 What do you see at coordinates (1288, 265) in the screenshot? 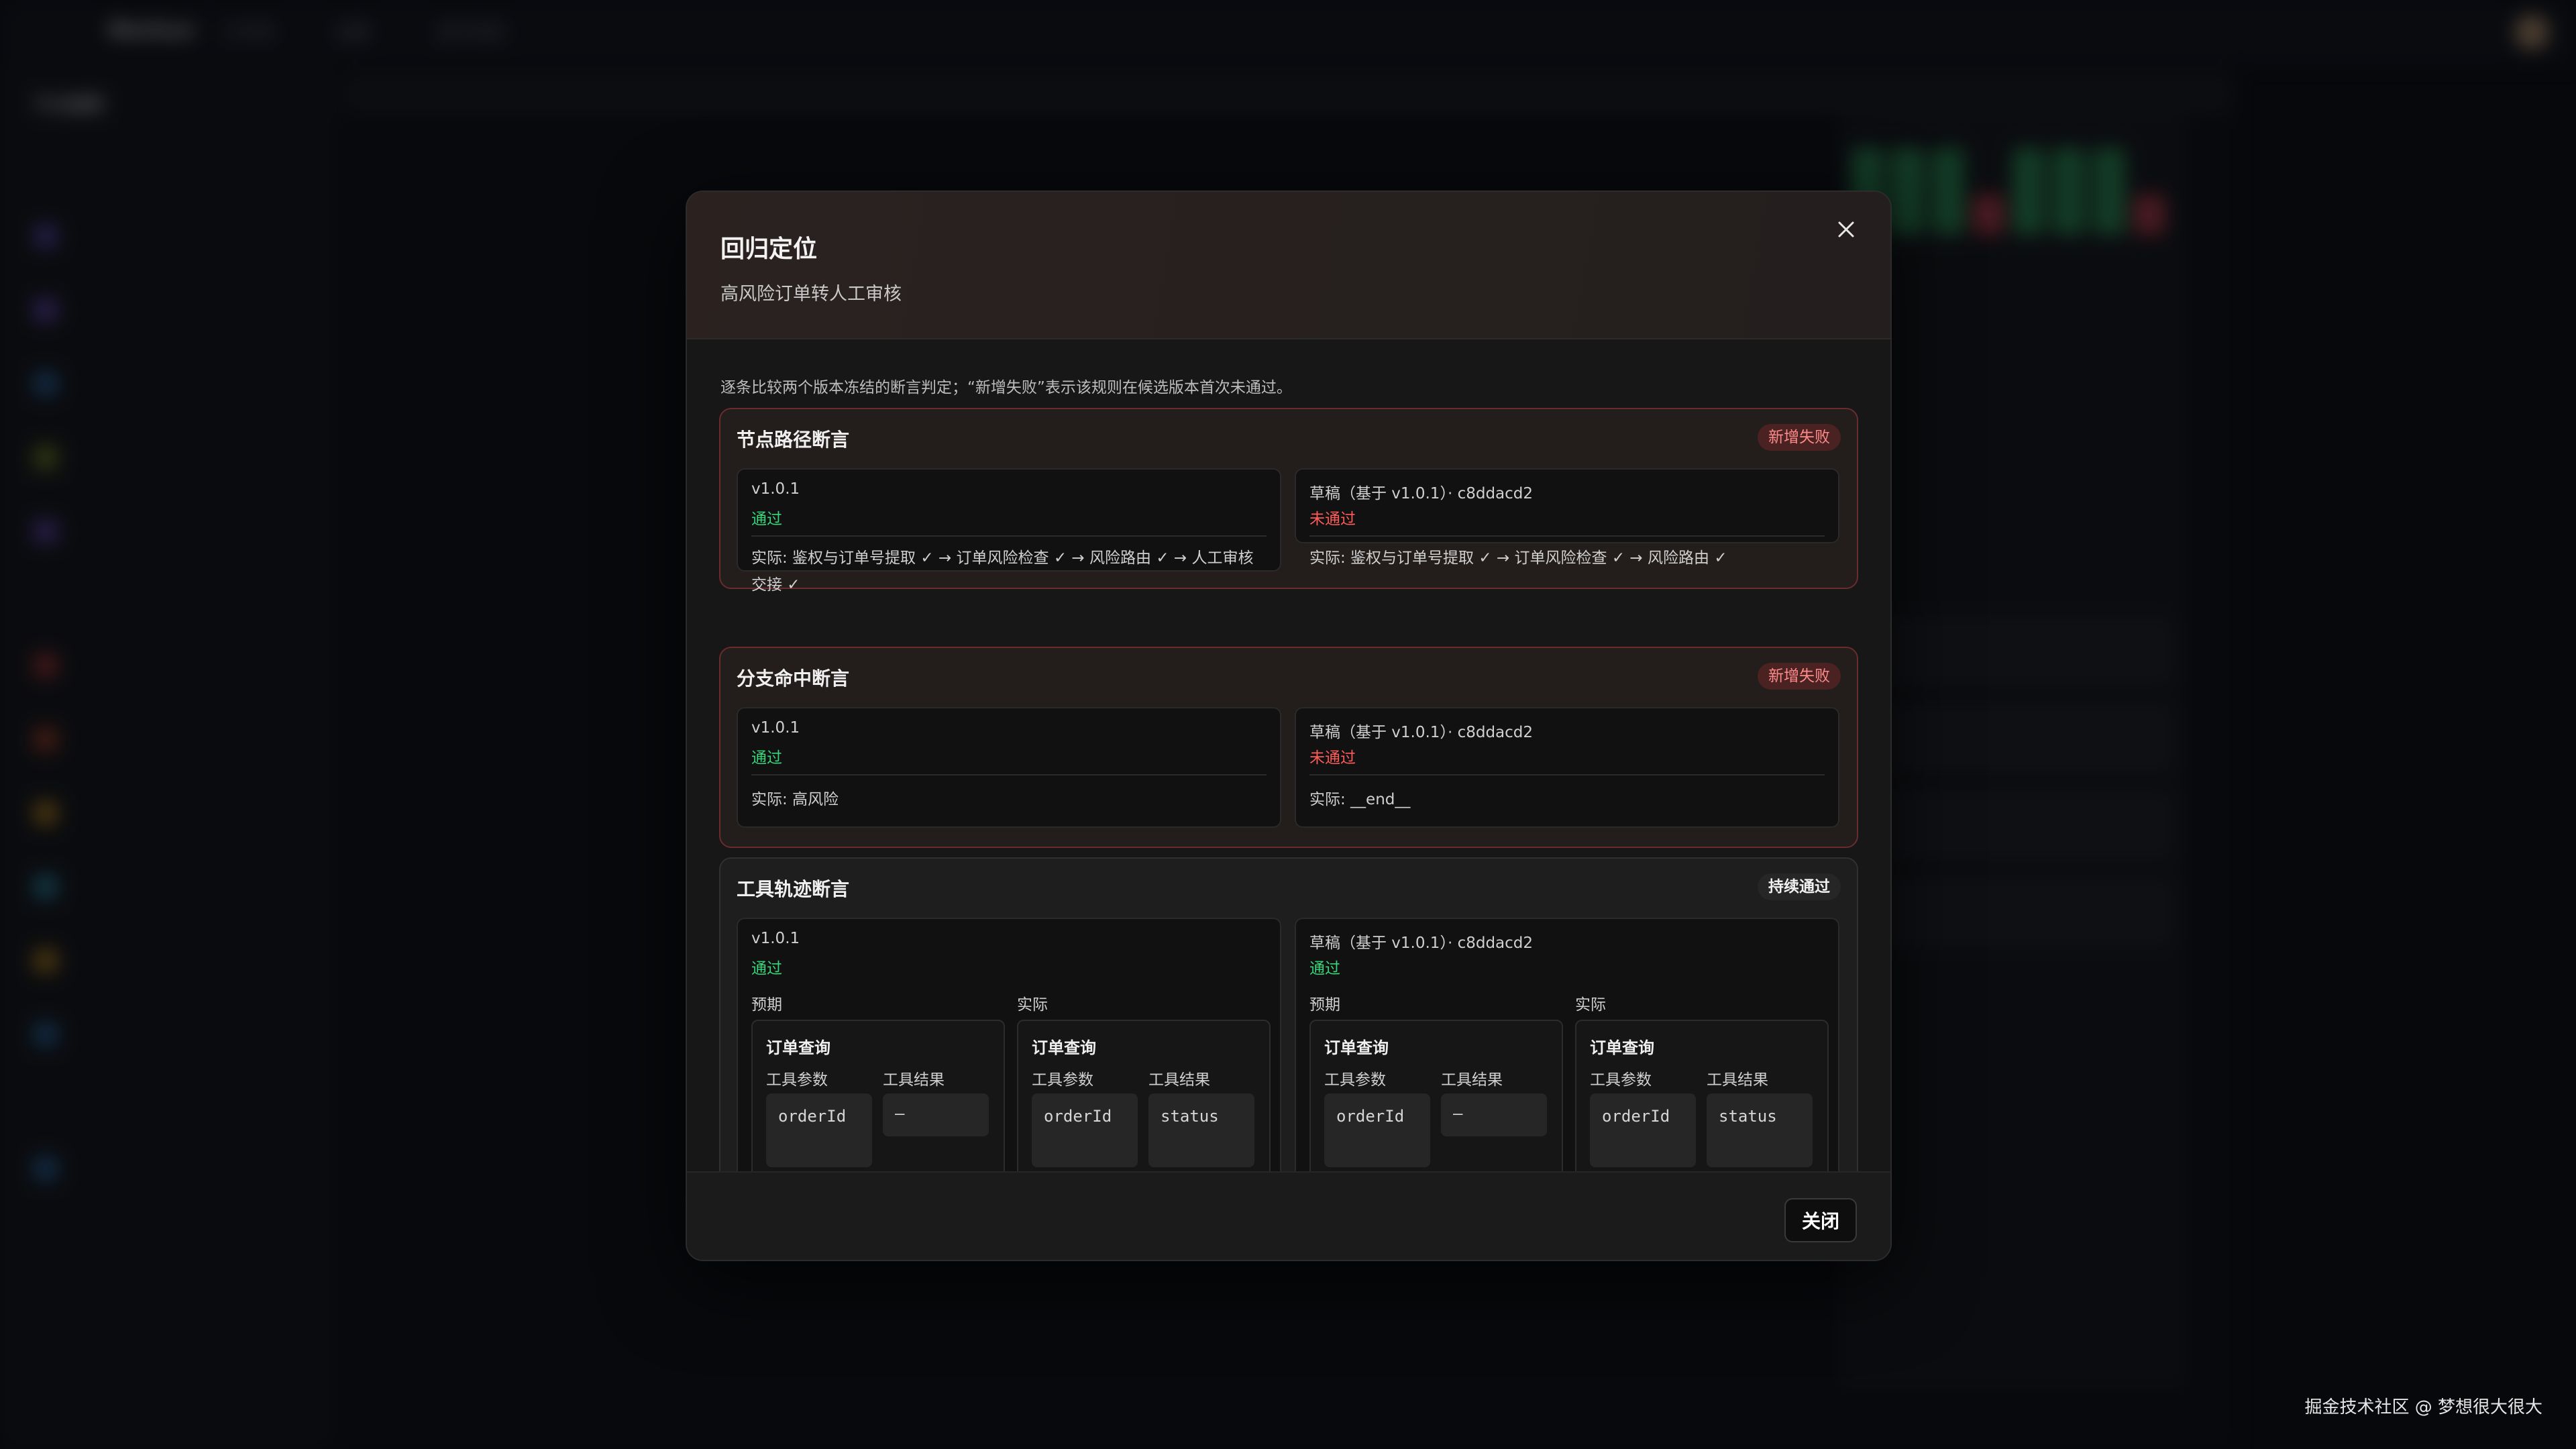
I see `dialog-header: 回归定位 高风险订单转人工审核` at bounding box center [1288, 265].